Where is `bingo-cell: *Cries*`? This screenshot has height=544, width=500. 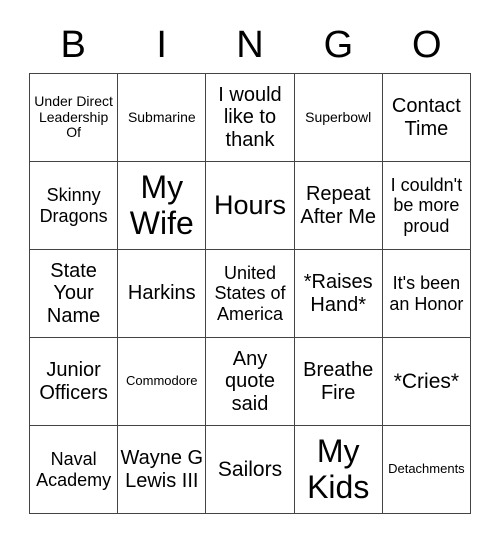
bingo-cell: *Cries* is located at coordinates (426, 382).